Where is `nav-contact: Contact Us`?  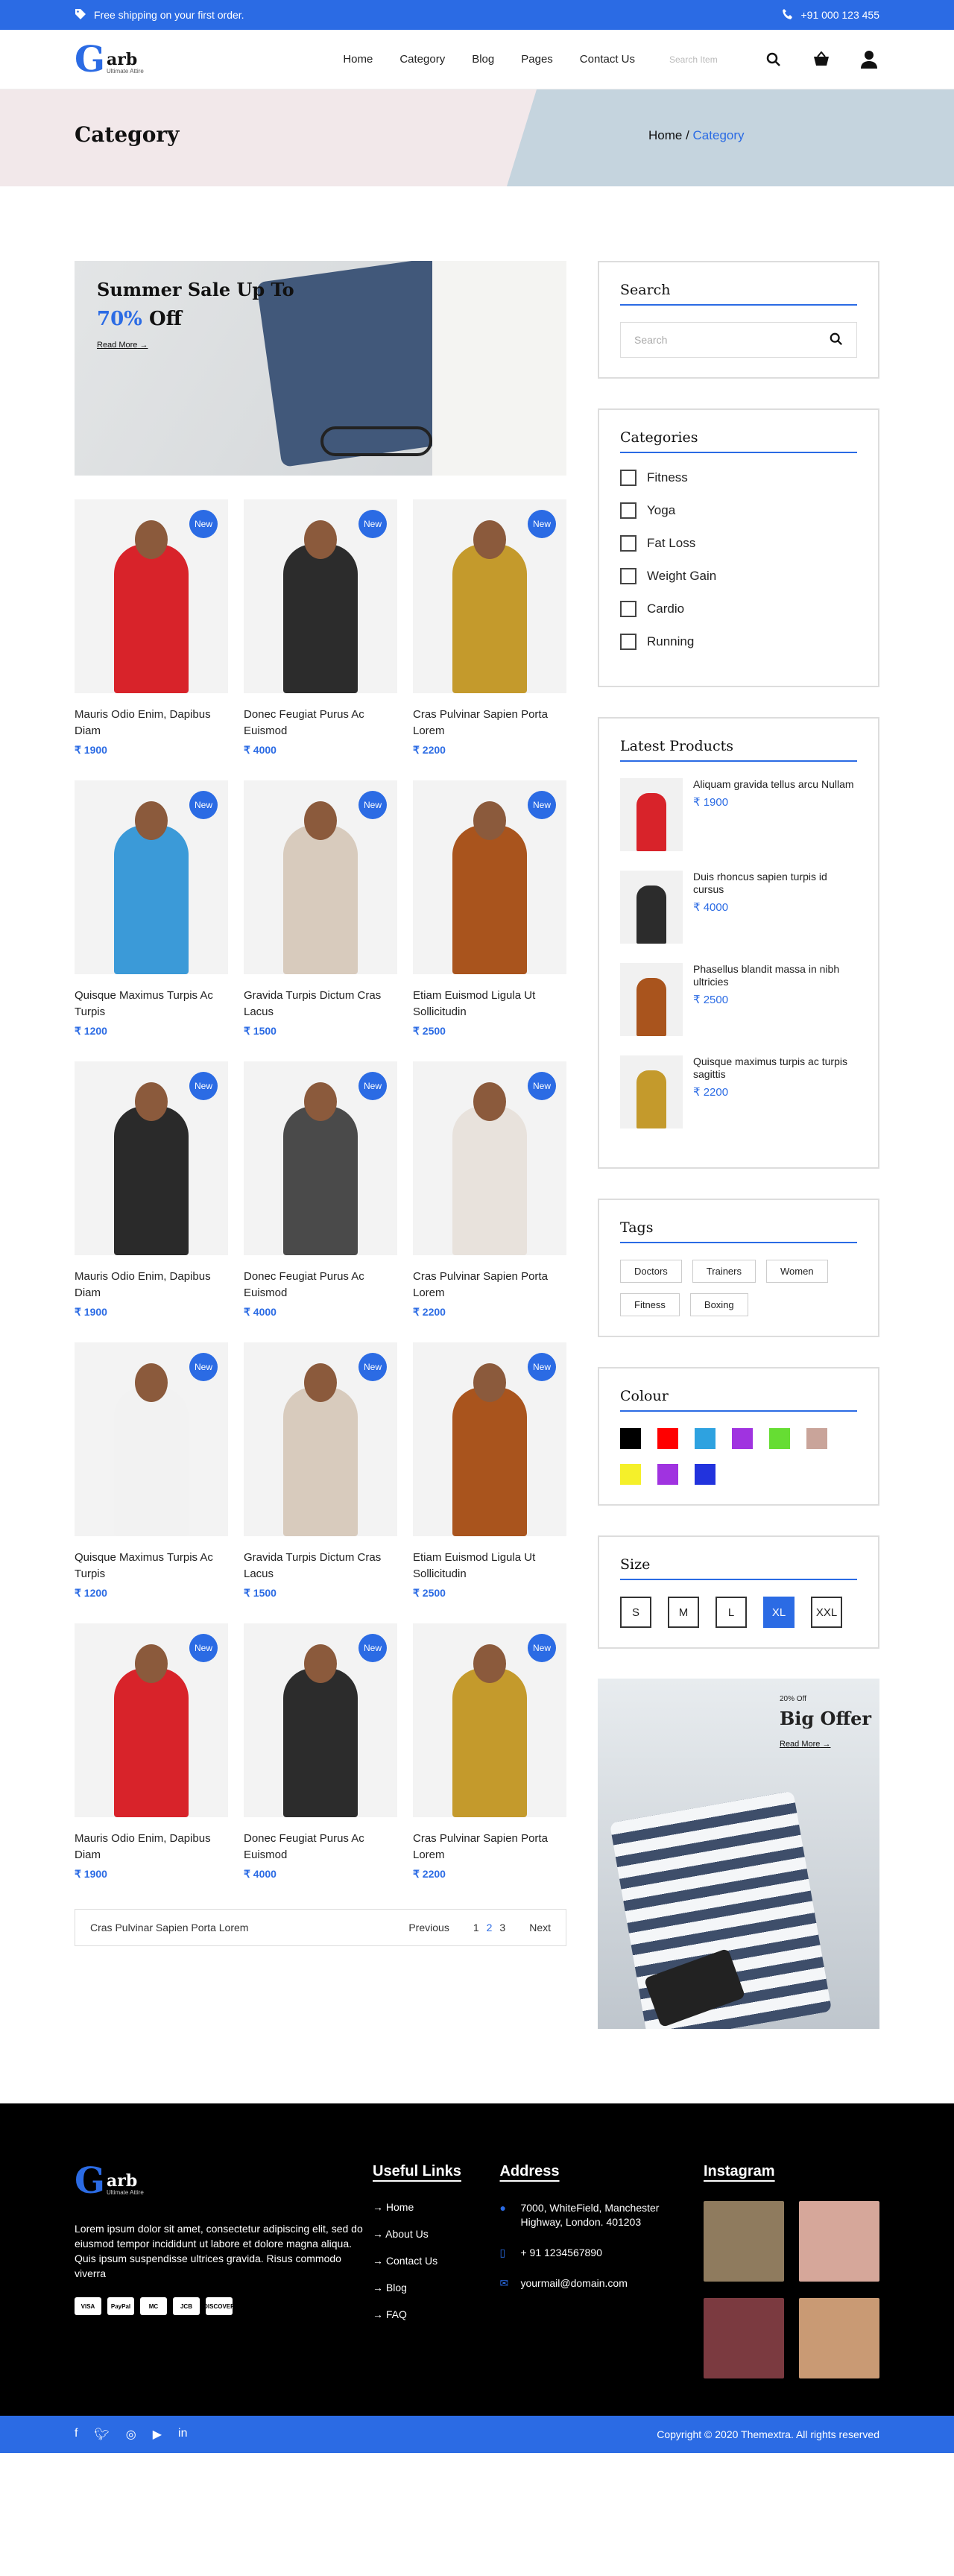
nav-contact: Contact Us is located at coordinates (608, 60).